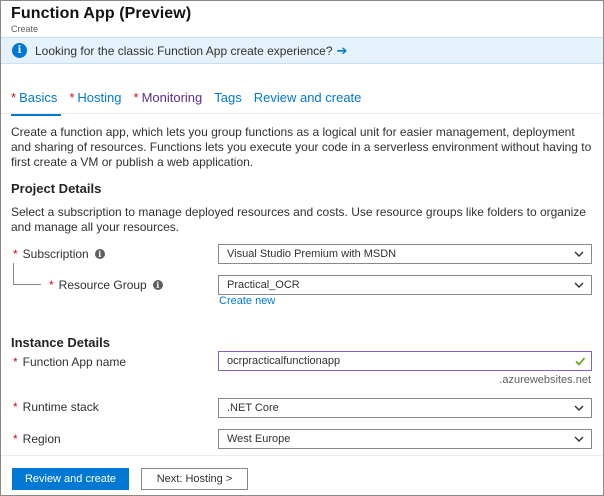 The height and width of the screenshot is (496, 604). I want to click on tab-monitoring: * Monitoring, so click(168, 101).